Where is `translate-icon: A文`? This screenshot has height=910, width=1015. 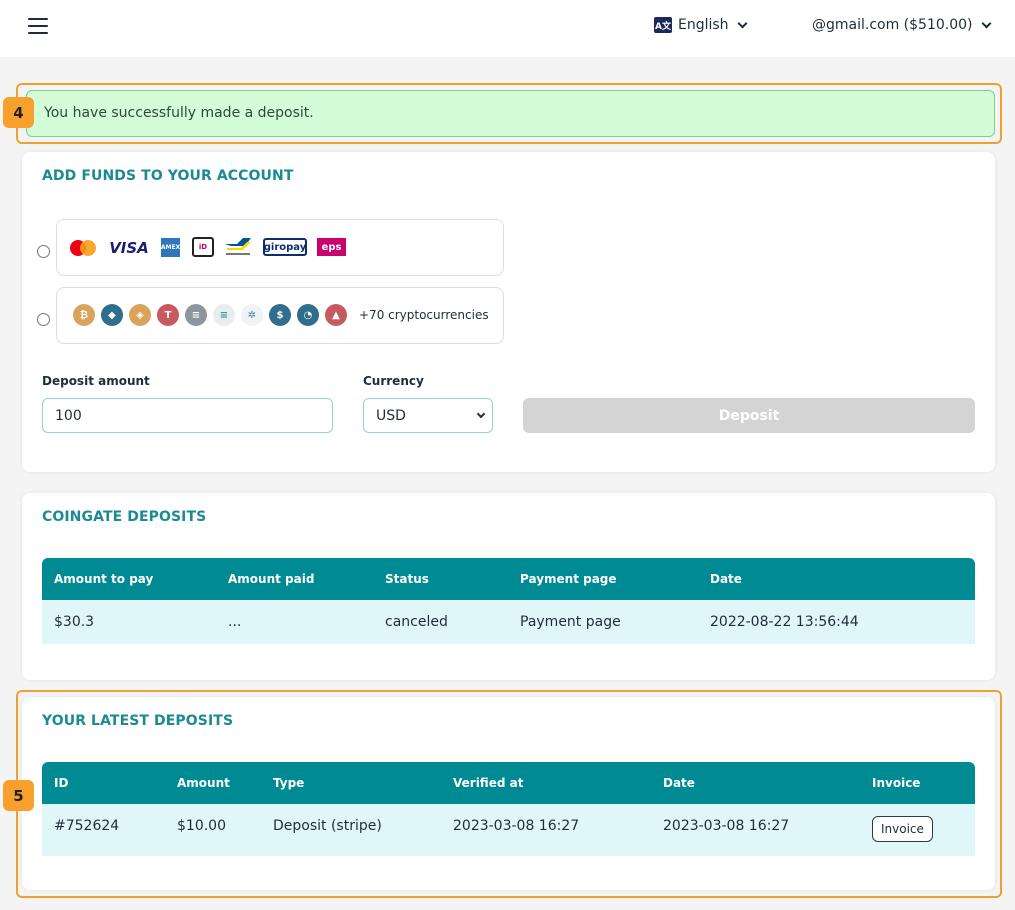
translate-icon: A文 is located at coordinates (663, 25).